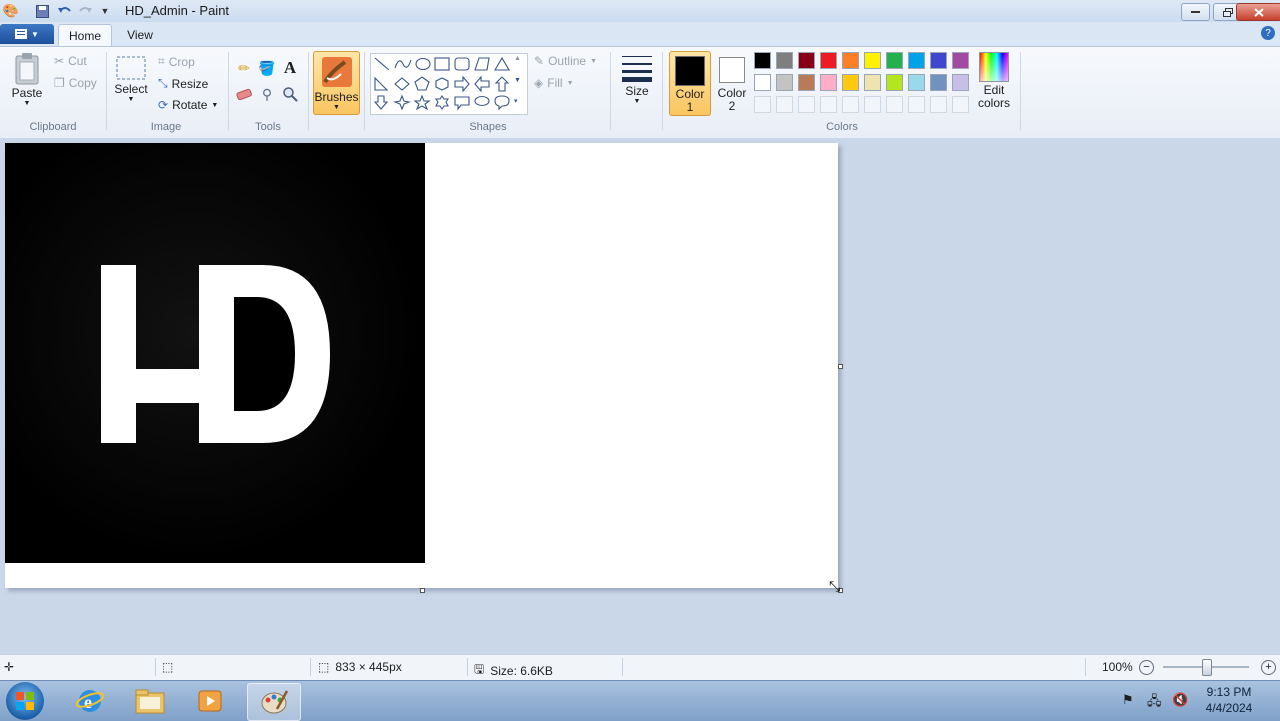 This screenshot has width=1280, height=721. What do you see at coordinates (488, 127) in the screenshot?
I see `shapes-group-label: Shapes` at bounding box center [488, 127].